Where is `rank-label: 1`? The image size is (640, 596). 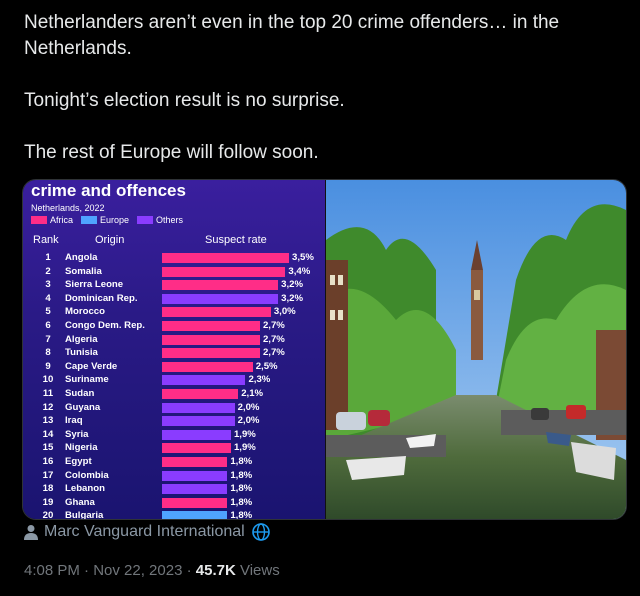
rank-label: 1 is located at coordinates (48, 257).